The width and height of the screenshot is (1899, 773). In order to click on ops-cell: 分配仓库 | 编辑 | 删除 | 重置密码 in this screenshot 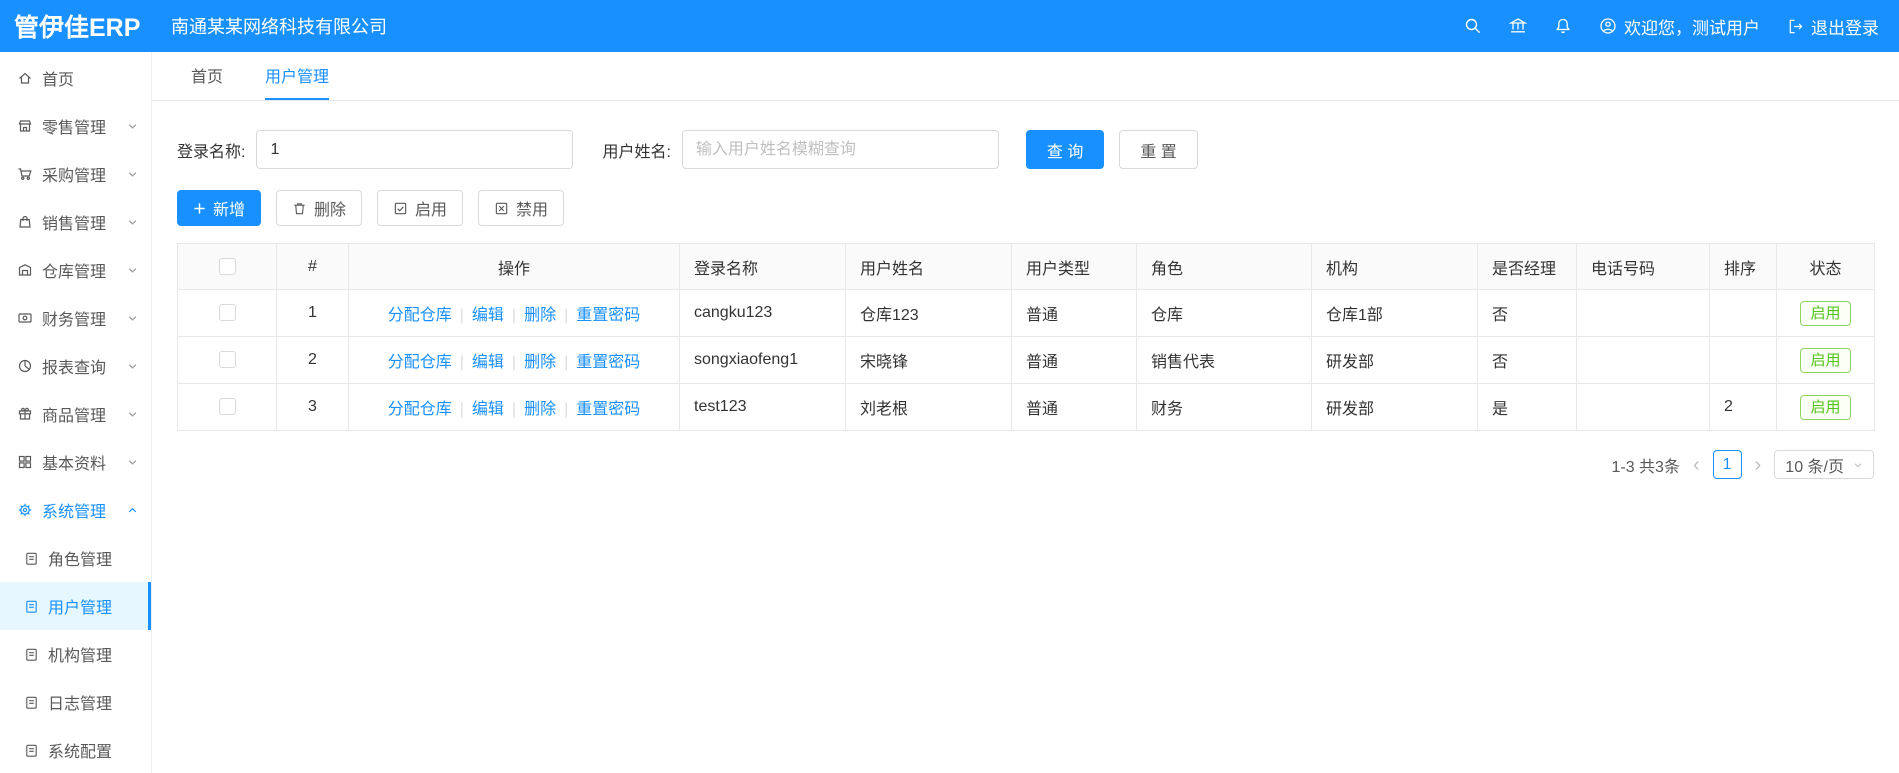, I will do `click(514, 313)`.